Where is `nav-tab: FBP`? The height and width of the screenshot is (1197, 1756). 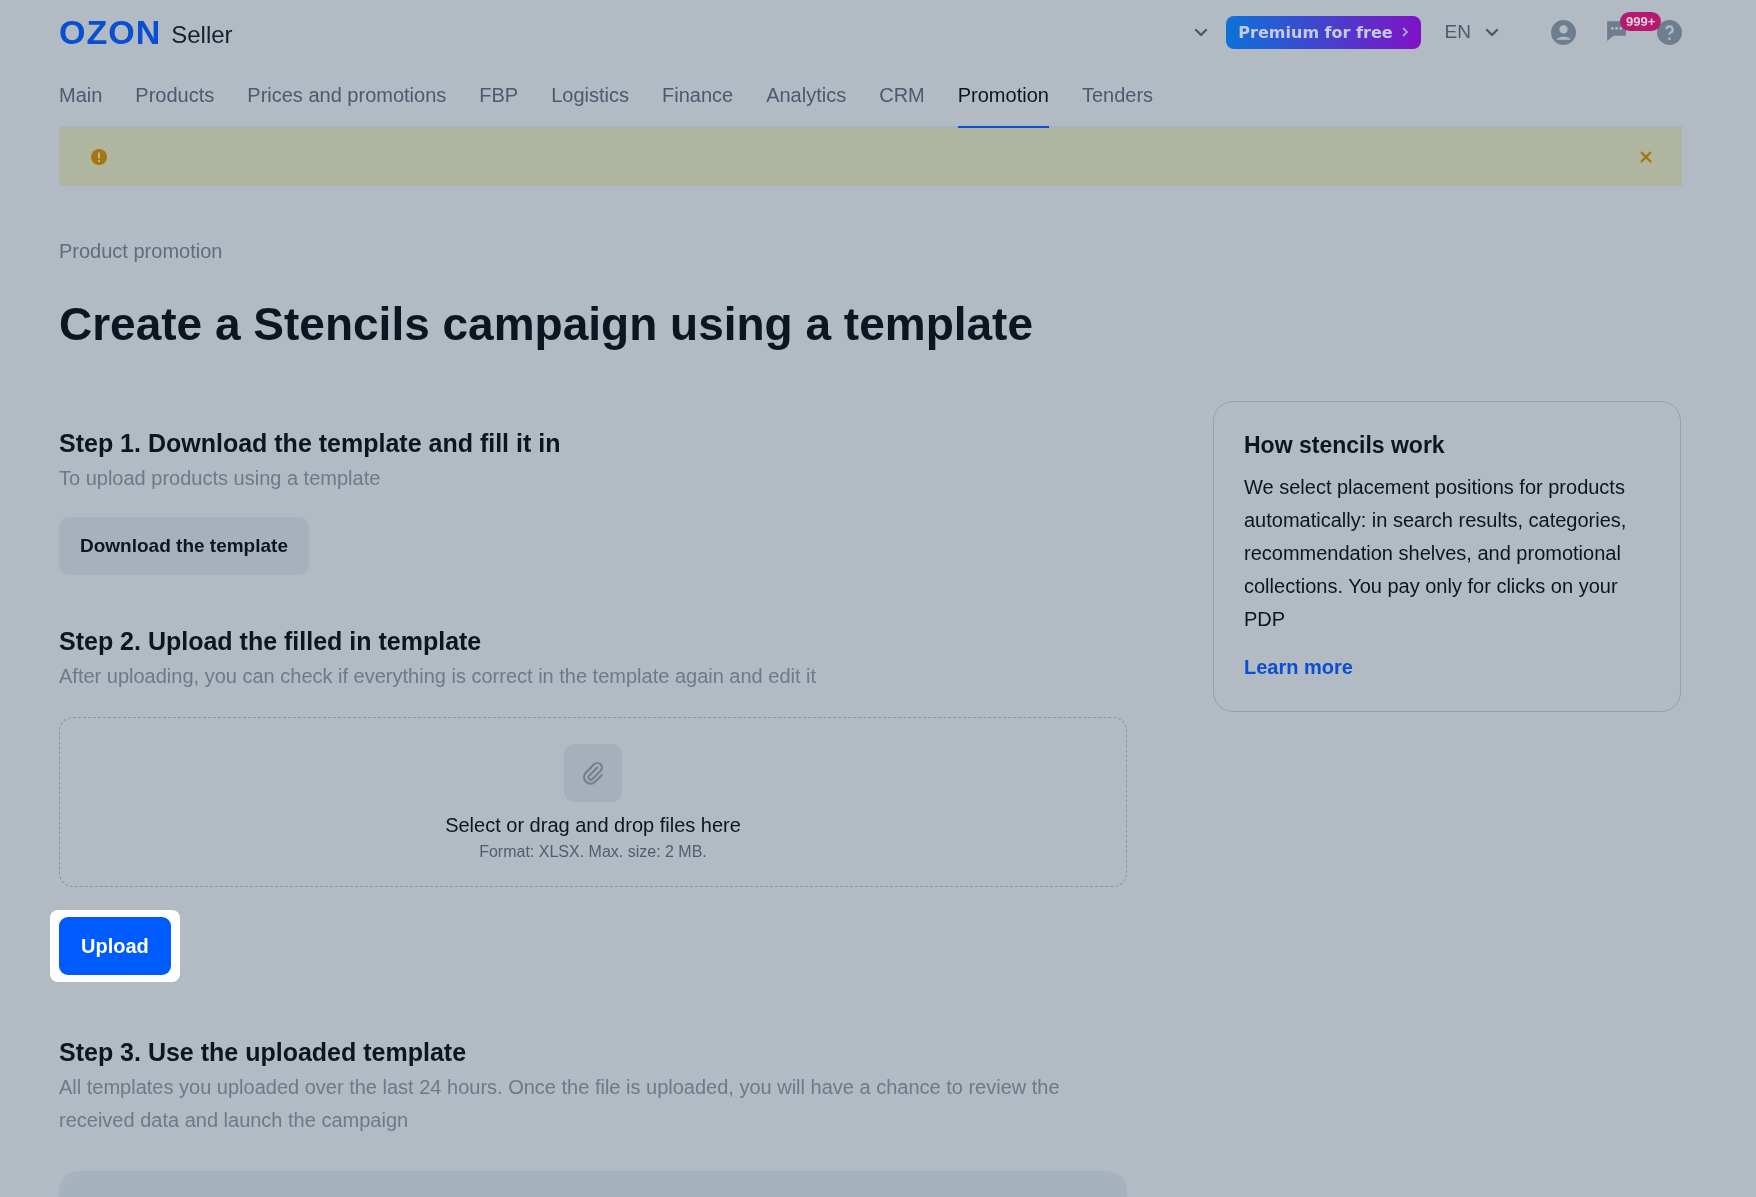
nav-tab: FBP is located at coordinates (499, 96).